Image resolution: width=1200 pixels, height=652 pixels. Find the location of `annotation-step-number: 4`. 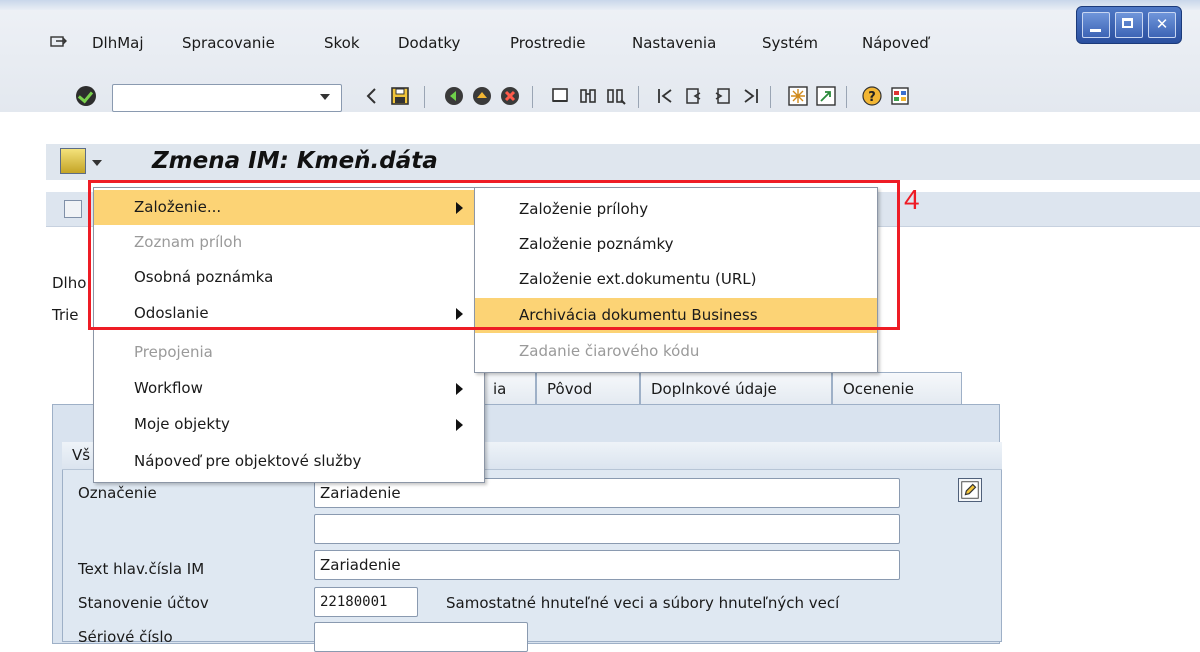

annotation-step-number: 4 is located at coordinates (912, 199).